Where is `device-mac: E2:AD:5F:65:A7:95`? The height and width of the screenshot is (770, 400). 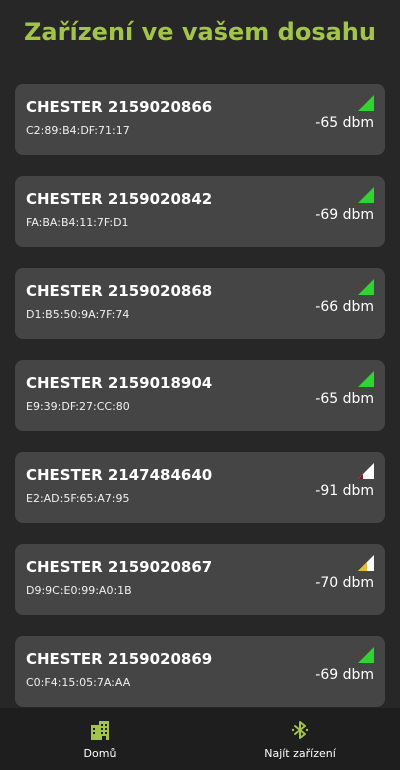 device-mac: E2:AD:5F:65:A7:95 is located at coordinates (78, 498).